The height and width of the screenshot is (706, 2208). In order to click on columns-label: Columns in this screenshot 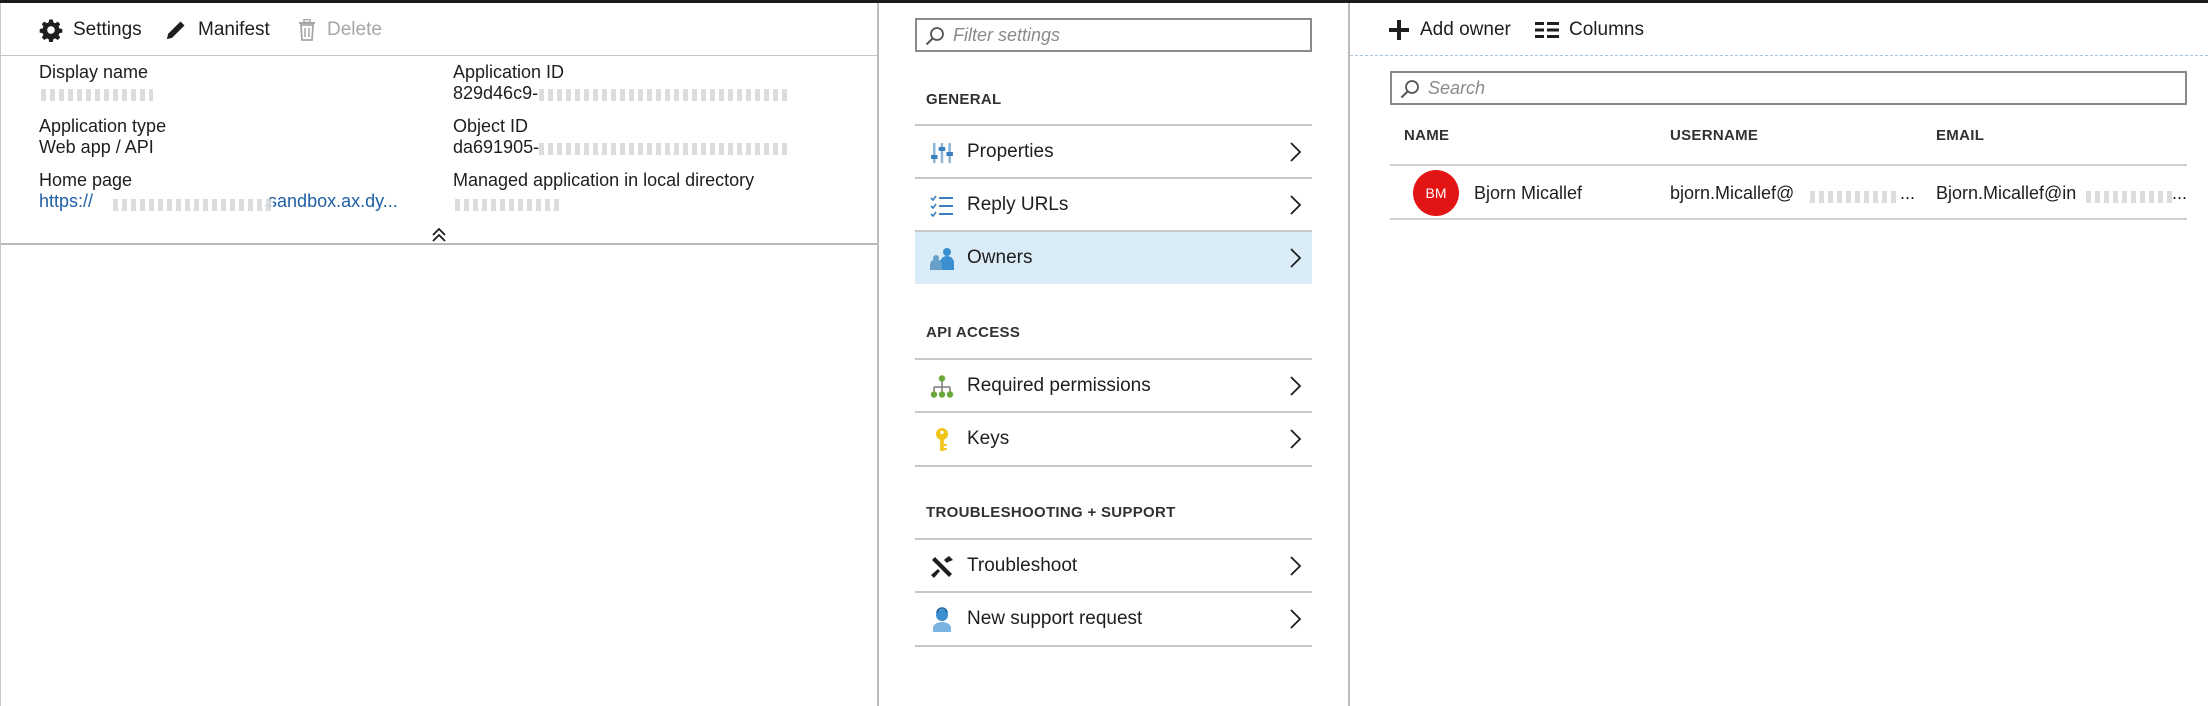, I will do `click(1606, 29)`.